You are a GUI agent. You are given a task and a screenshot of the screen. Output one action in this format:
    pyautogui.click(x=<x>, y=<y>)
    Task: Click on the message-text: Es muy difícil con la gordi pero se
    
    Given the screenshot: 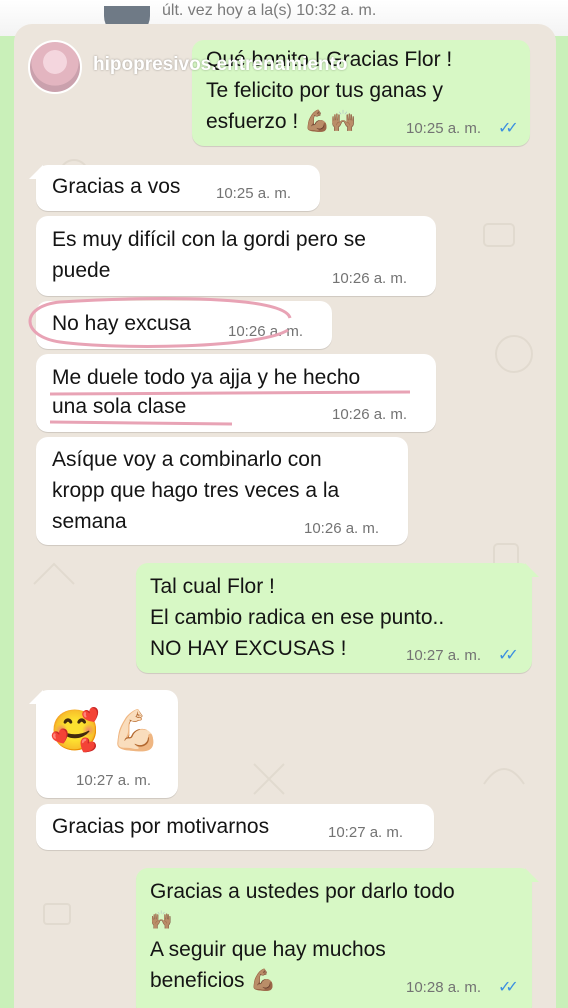 What is the action you would take?
    pyautogui.click(x=209, y=239)
    